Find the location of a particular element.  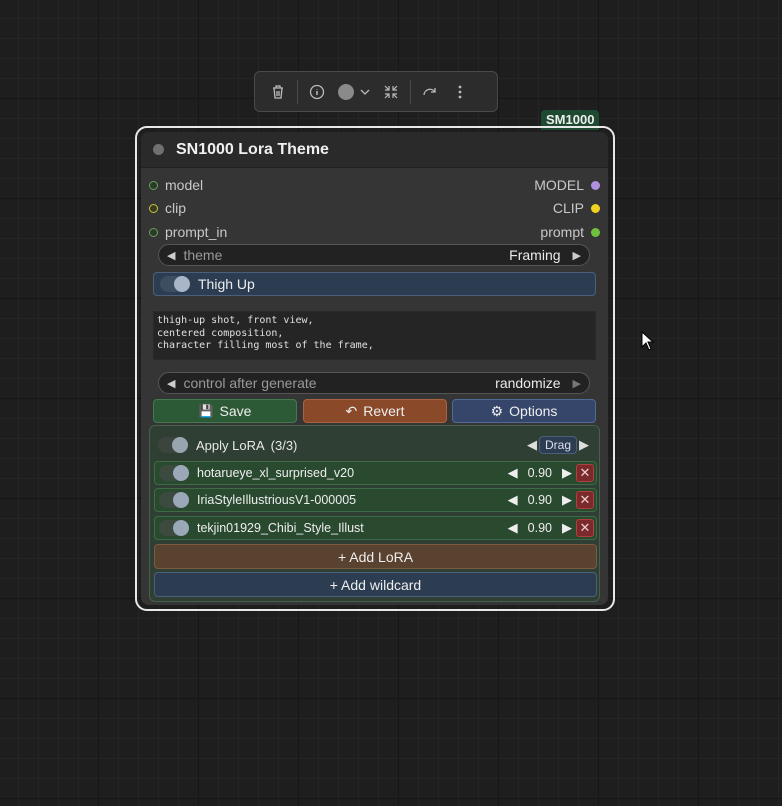

color-picker-button is located at coordinates (354, 91).